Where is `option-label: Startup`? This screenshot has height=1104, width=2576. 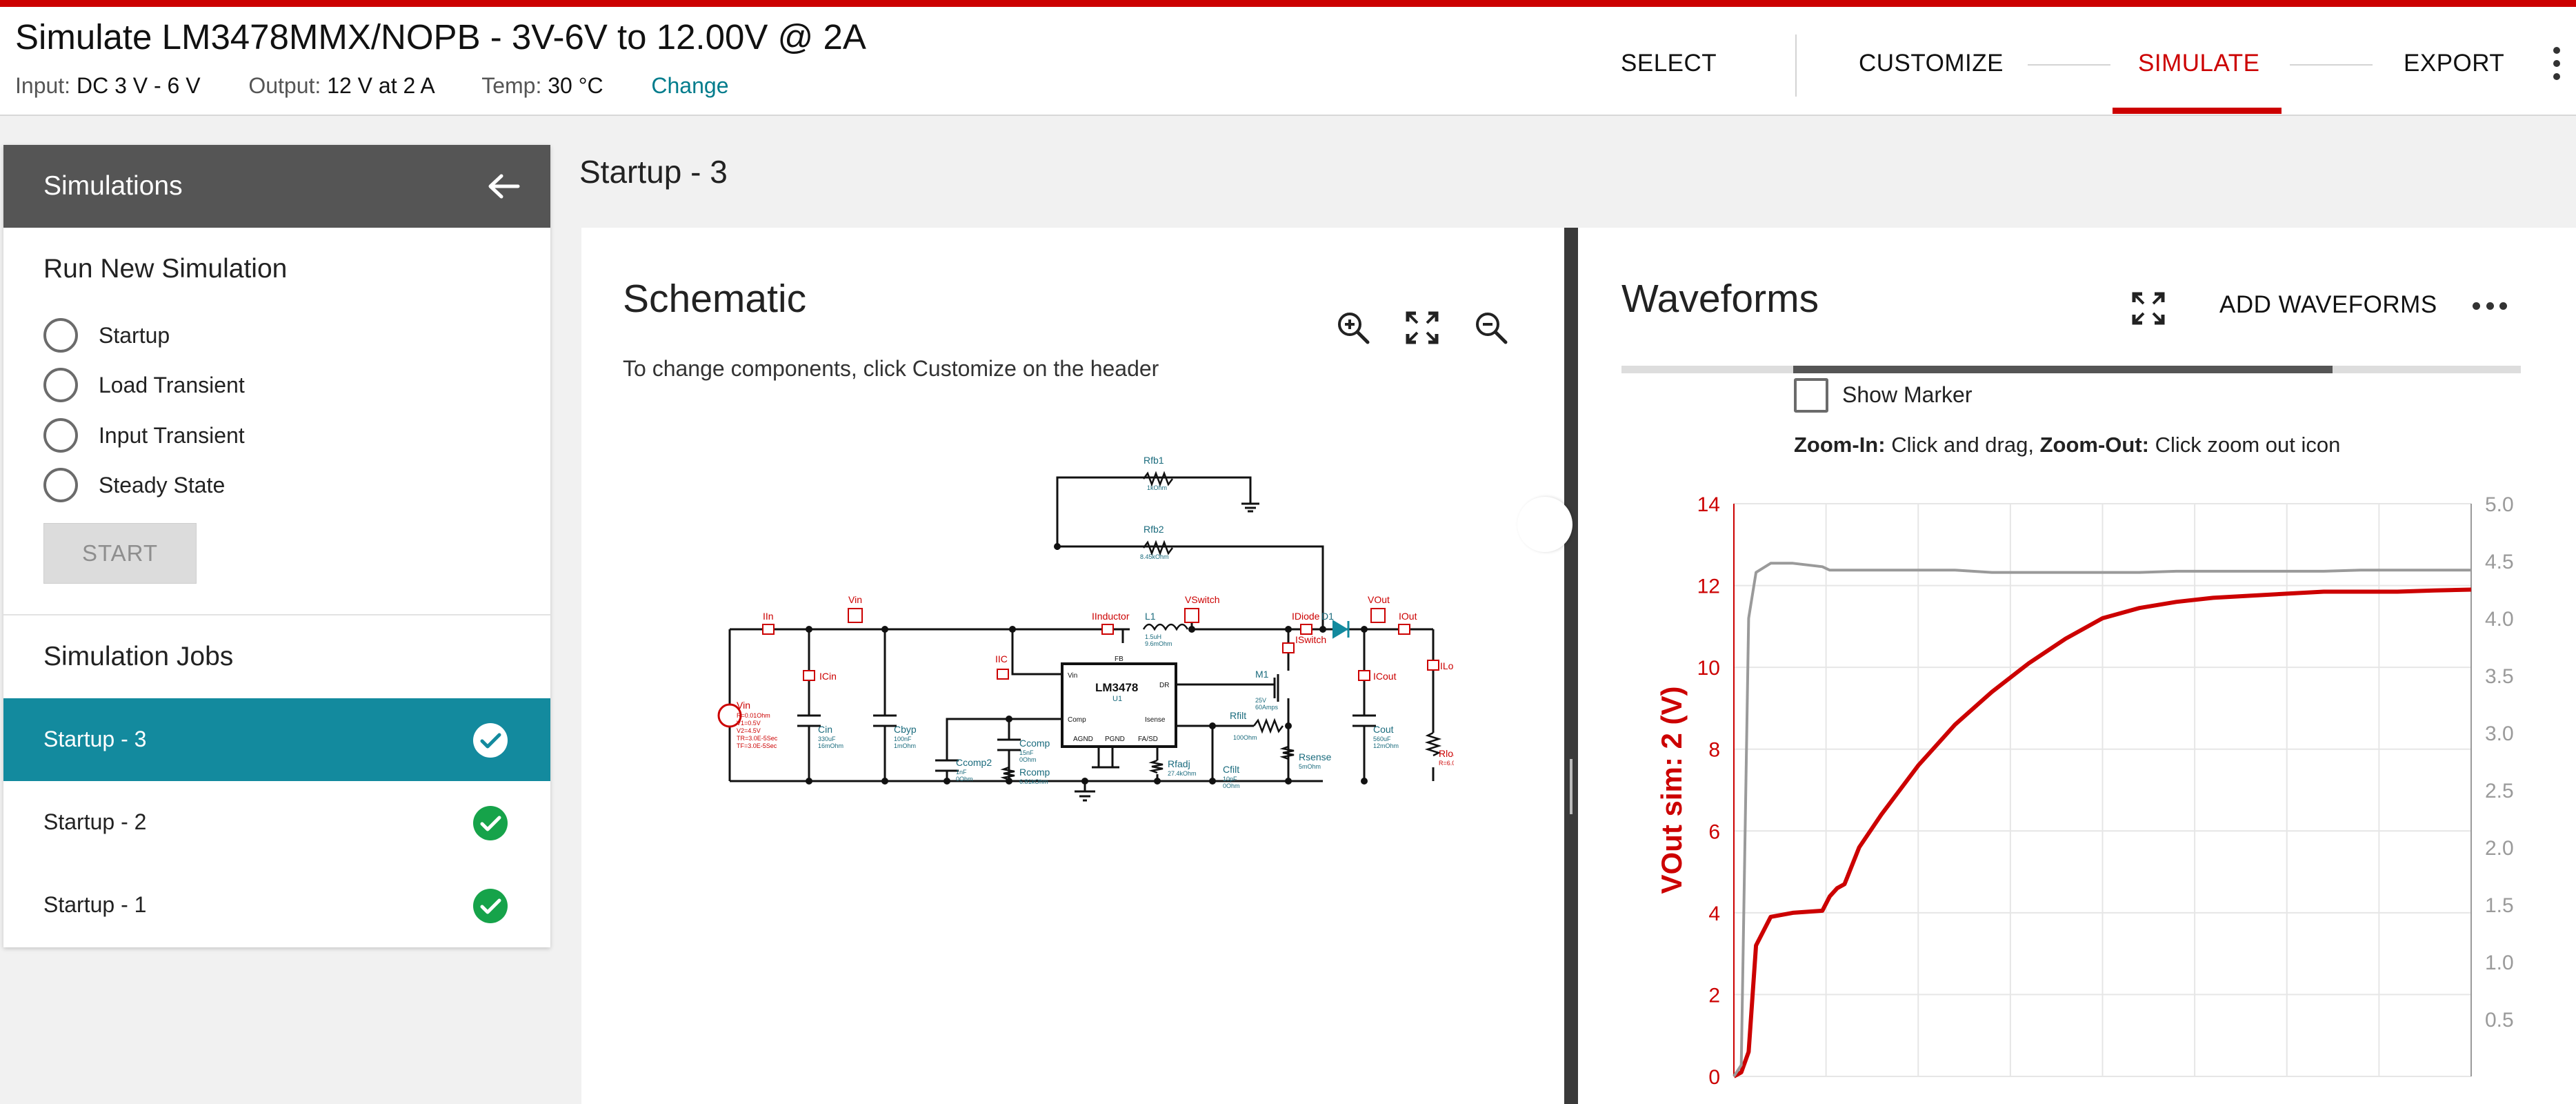 option-label: Startup is located at coordinates (134, 335).